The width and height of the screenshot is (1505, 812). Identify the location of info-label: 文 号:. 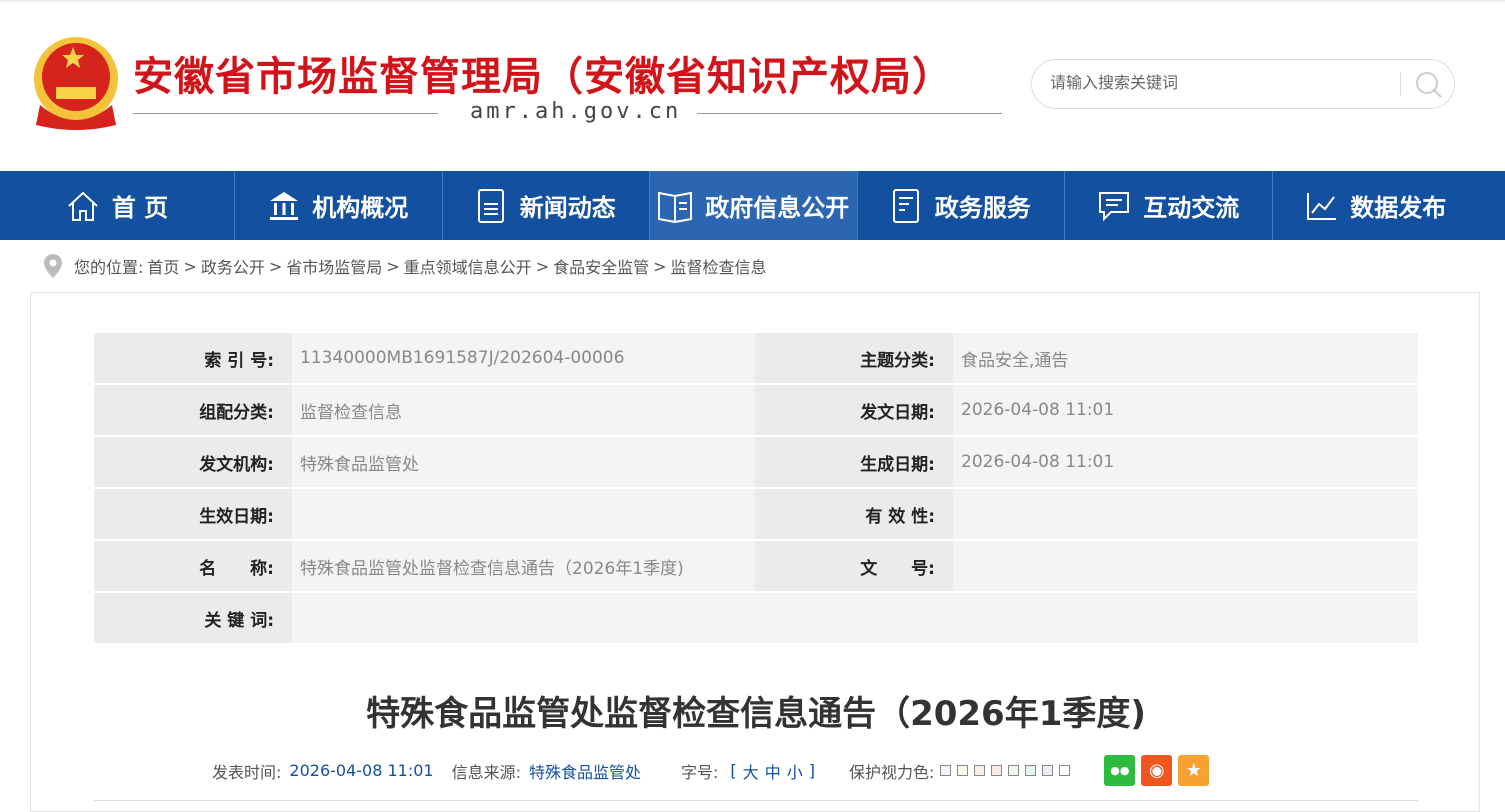
(854, 566).